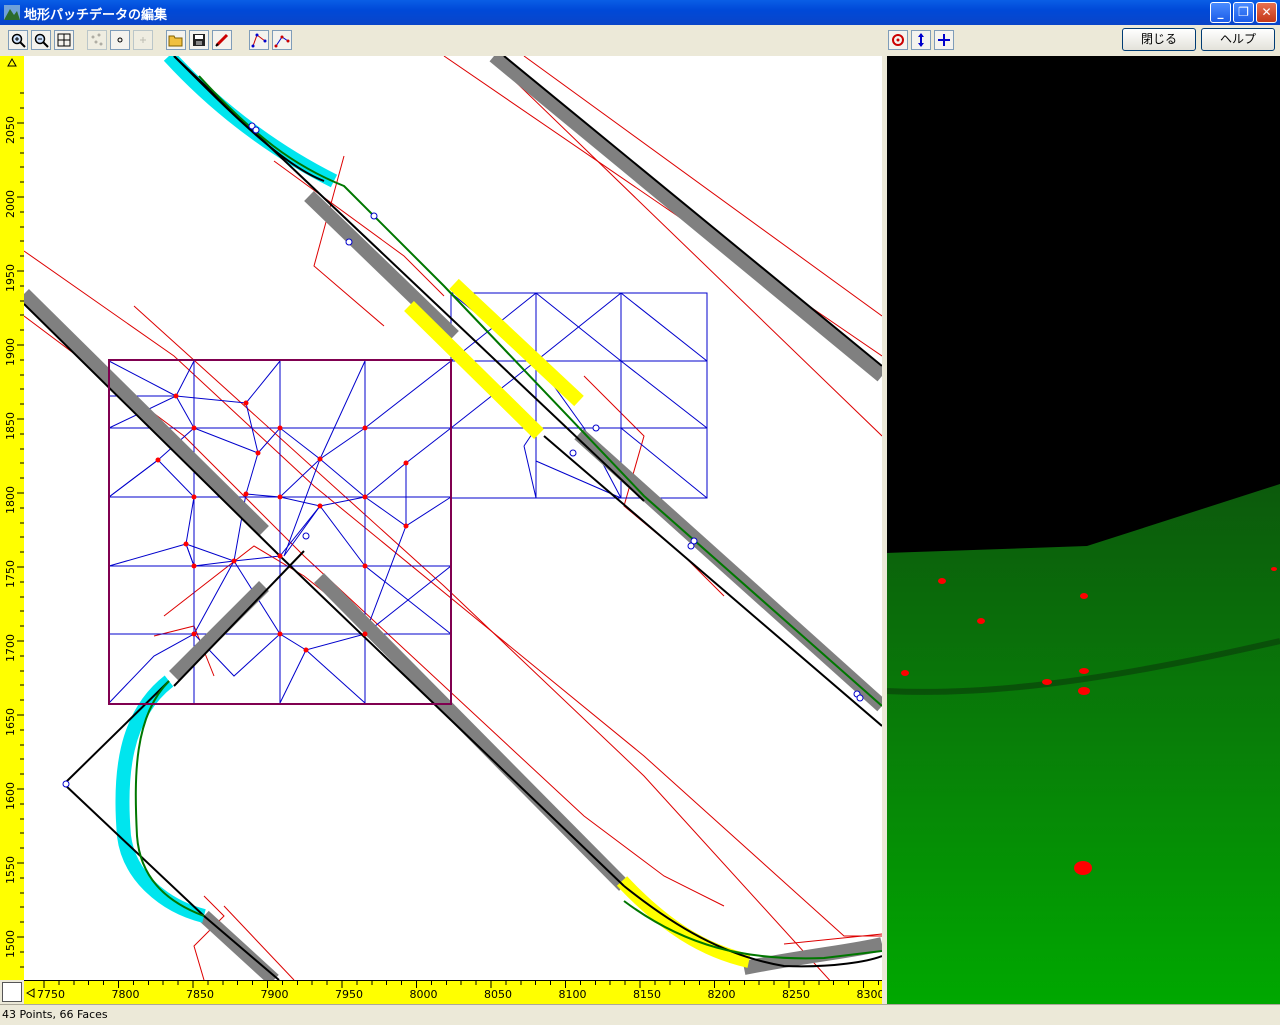  I want to click on vertical-ruler-label: 1500, so click(10, 944).